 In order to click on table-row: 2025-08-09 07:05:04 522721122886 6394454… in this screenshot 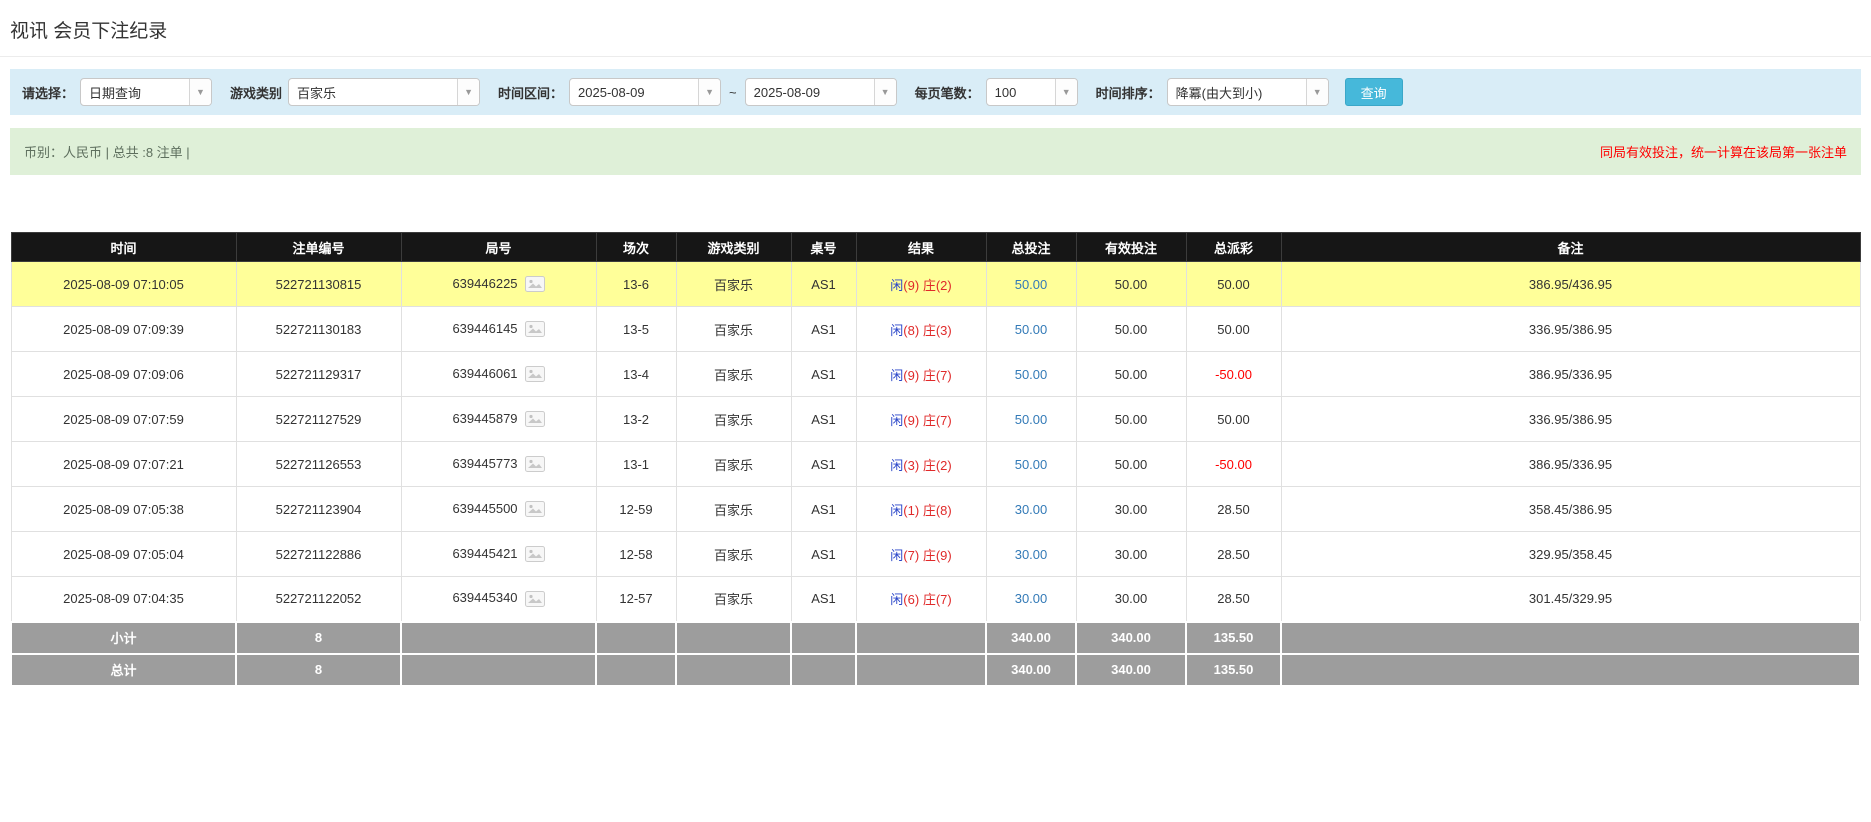, I will do `click(935, 554)`.